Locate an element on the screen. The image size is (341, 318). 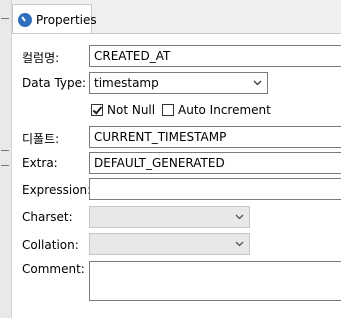
tab-bar: Properties is located at coordinates (176, 17).